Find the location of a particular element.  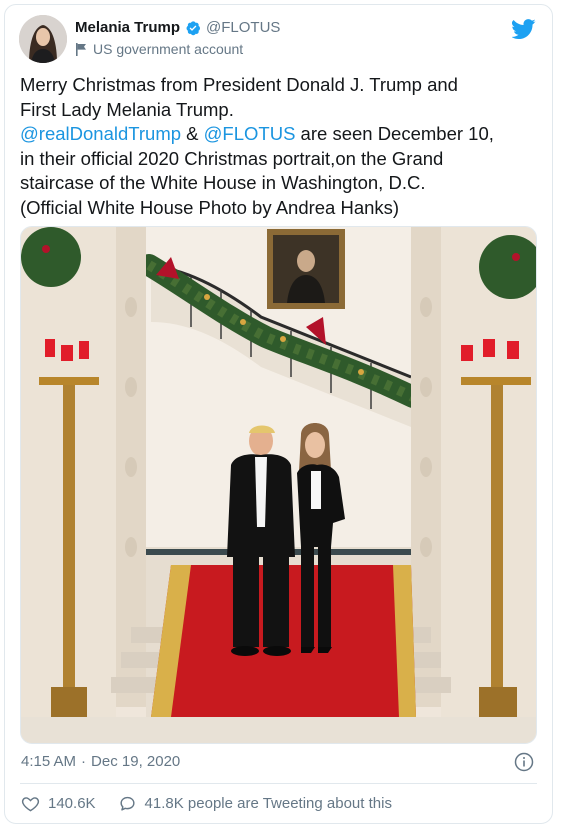

twitter-bird-icon is located at coordinates (524, 29).